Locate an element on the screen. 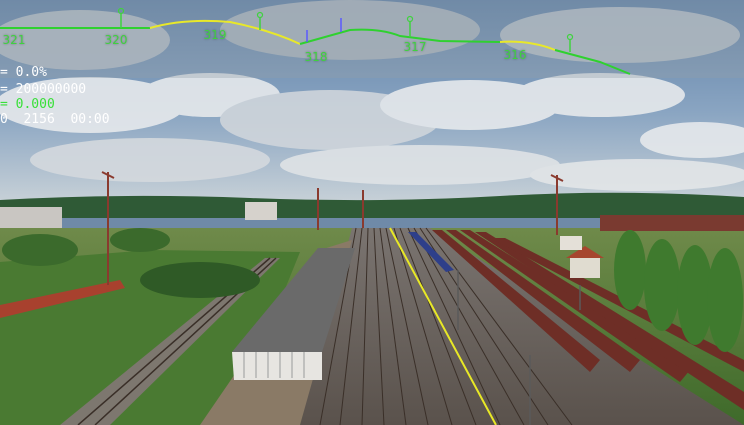 Image resolution: width=744 pixels, height=425 pixels. milepost-label: 318 is located at coordinates (316, 57).